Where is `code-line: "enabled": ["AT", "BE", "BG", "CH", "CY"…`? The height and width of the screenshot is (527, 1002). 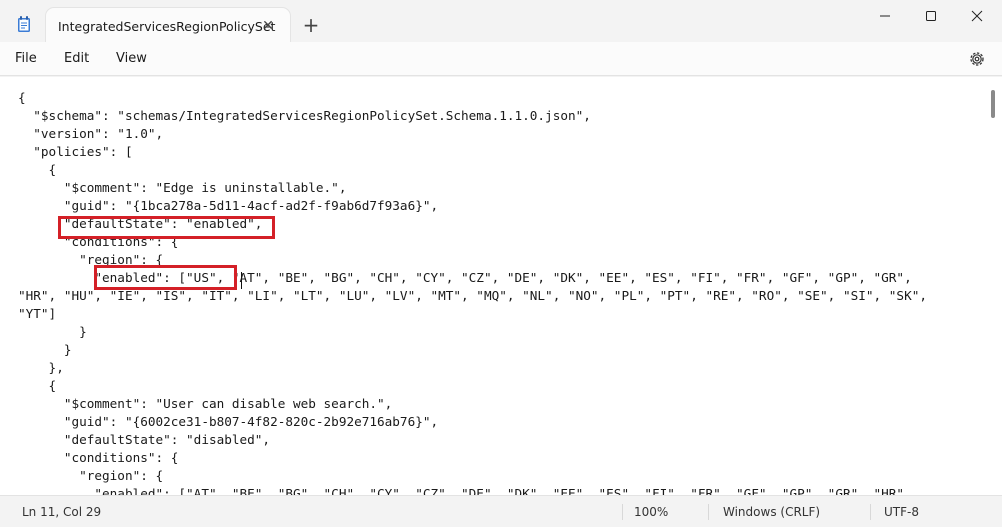 code-line: "enabled": ["AT", "BE", "BG", "CH", "CY"… is located at coordinates (465, 490).